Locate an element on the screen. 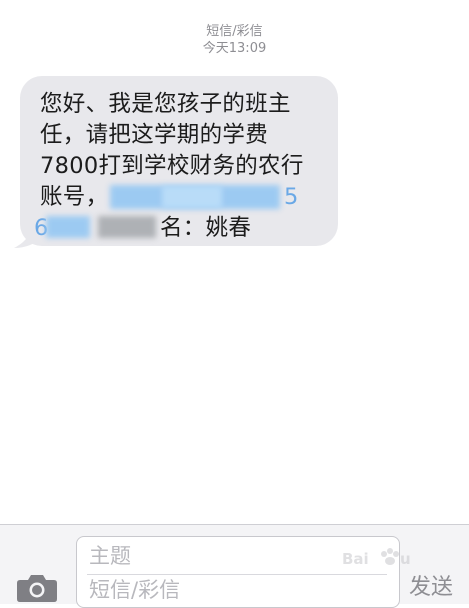 The height and width of the screenshot is (608, 469). baidu-watermark: Bai u is located at coordinates (382, 558).